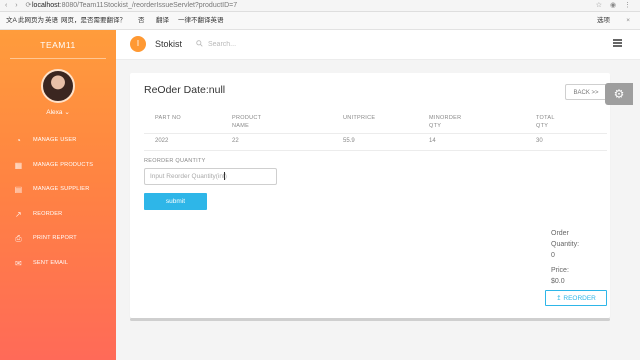  What do you see at coordinates (31, 20) in the screenshot?
I see `translate-page-is: 此网页为` at bounding box center [31, 20].